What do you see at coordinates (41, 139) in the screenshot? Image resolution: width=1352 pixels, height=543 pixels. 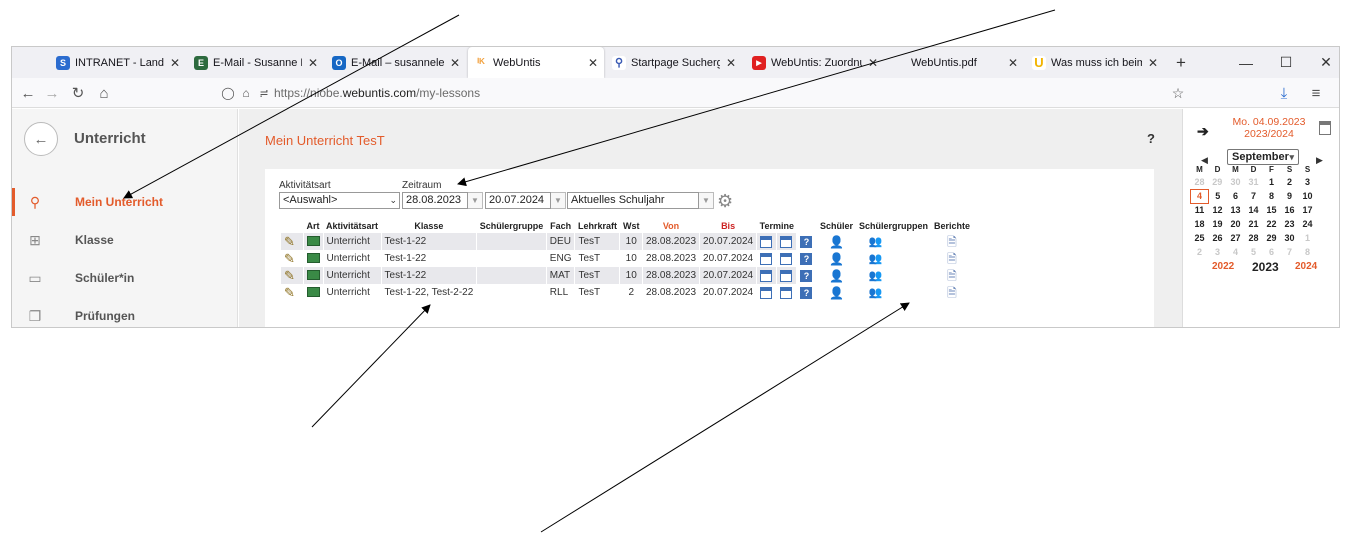 I see `back-button: ←` at bounding box center [41, 139].